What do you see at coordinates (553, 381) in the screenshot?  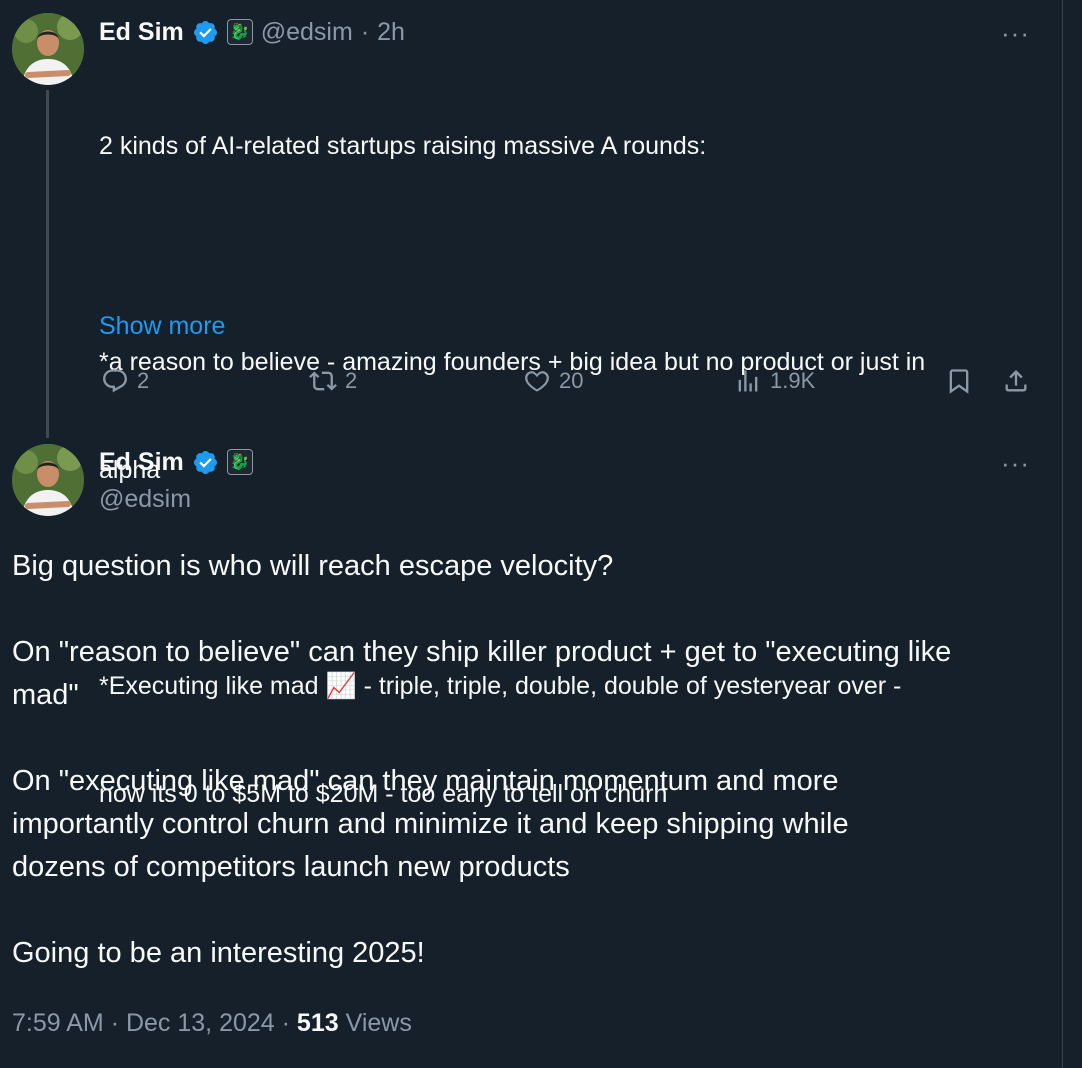 I see `like-button: 20` at bounding box center [553, 381].